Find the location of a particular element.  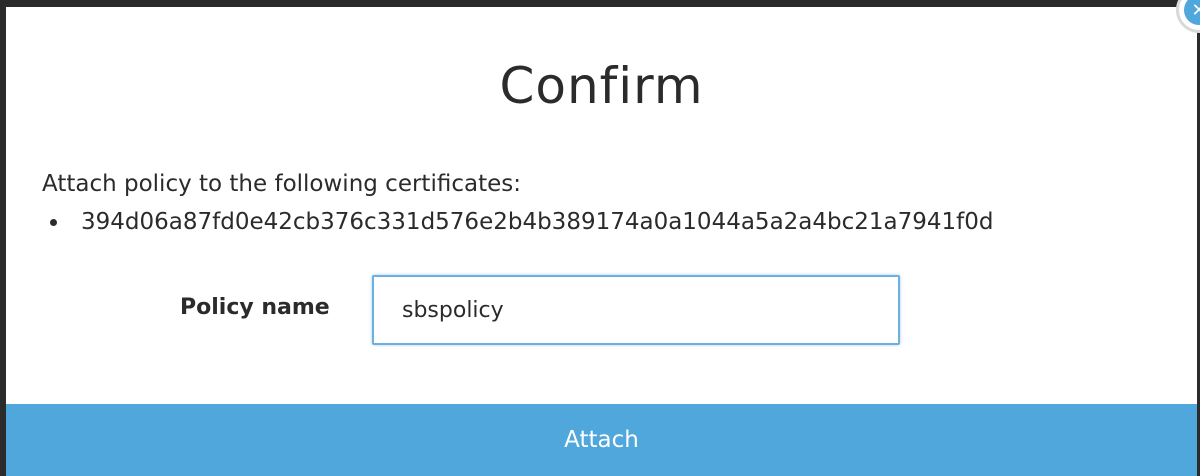

close-icon: ✕ is located at coordinates (1192, 12).